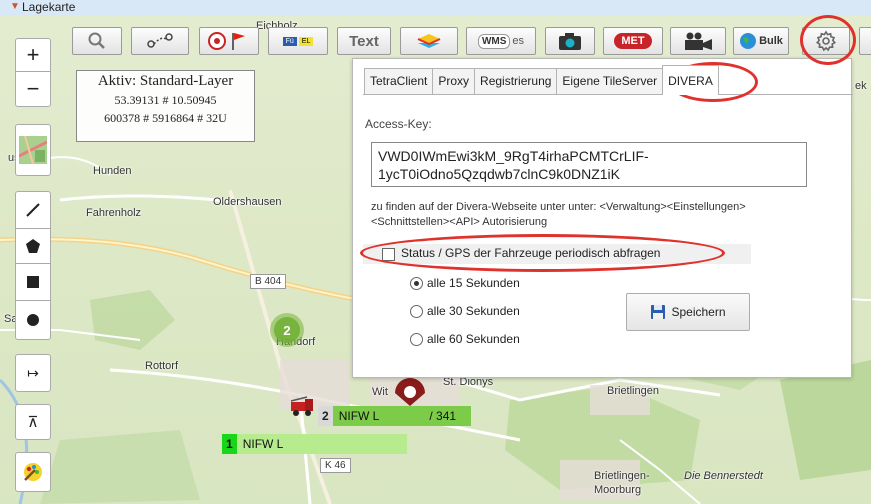  I want to click on draw-rectangle-button, so click(33, 282).